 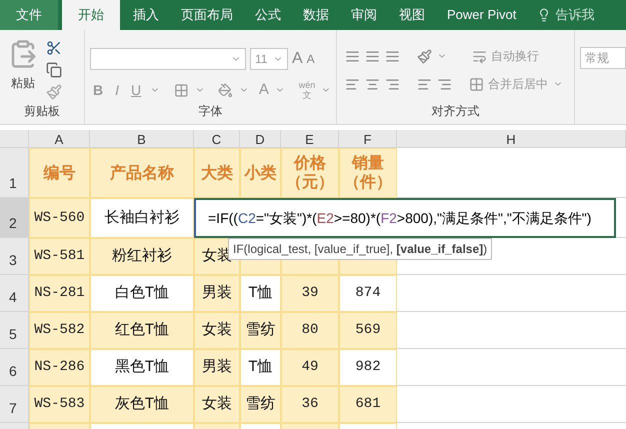 What do you see at coordinates (14, 367) in the screenshot?
I see `row-header: 6` at bounding box center [14, 367].